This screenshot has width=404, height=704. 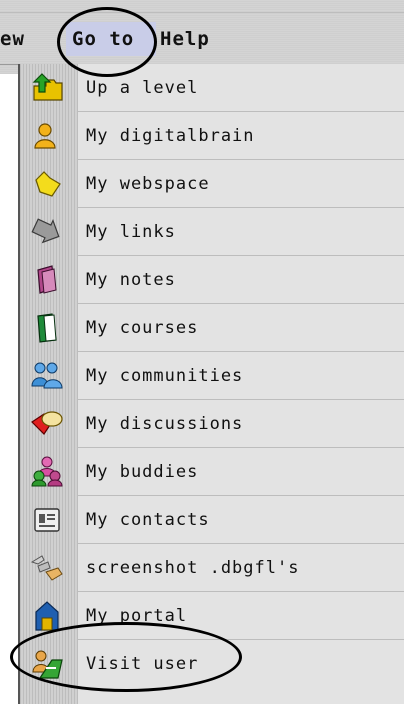 I want to click on menu-item-label: My digitalbrain, so click(x=170, y=136).